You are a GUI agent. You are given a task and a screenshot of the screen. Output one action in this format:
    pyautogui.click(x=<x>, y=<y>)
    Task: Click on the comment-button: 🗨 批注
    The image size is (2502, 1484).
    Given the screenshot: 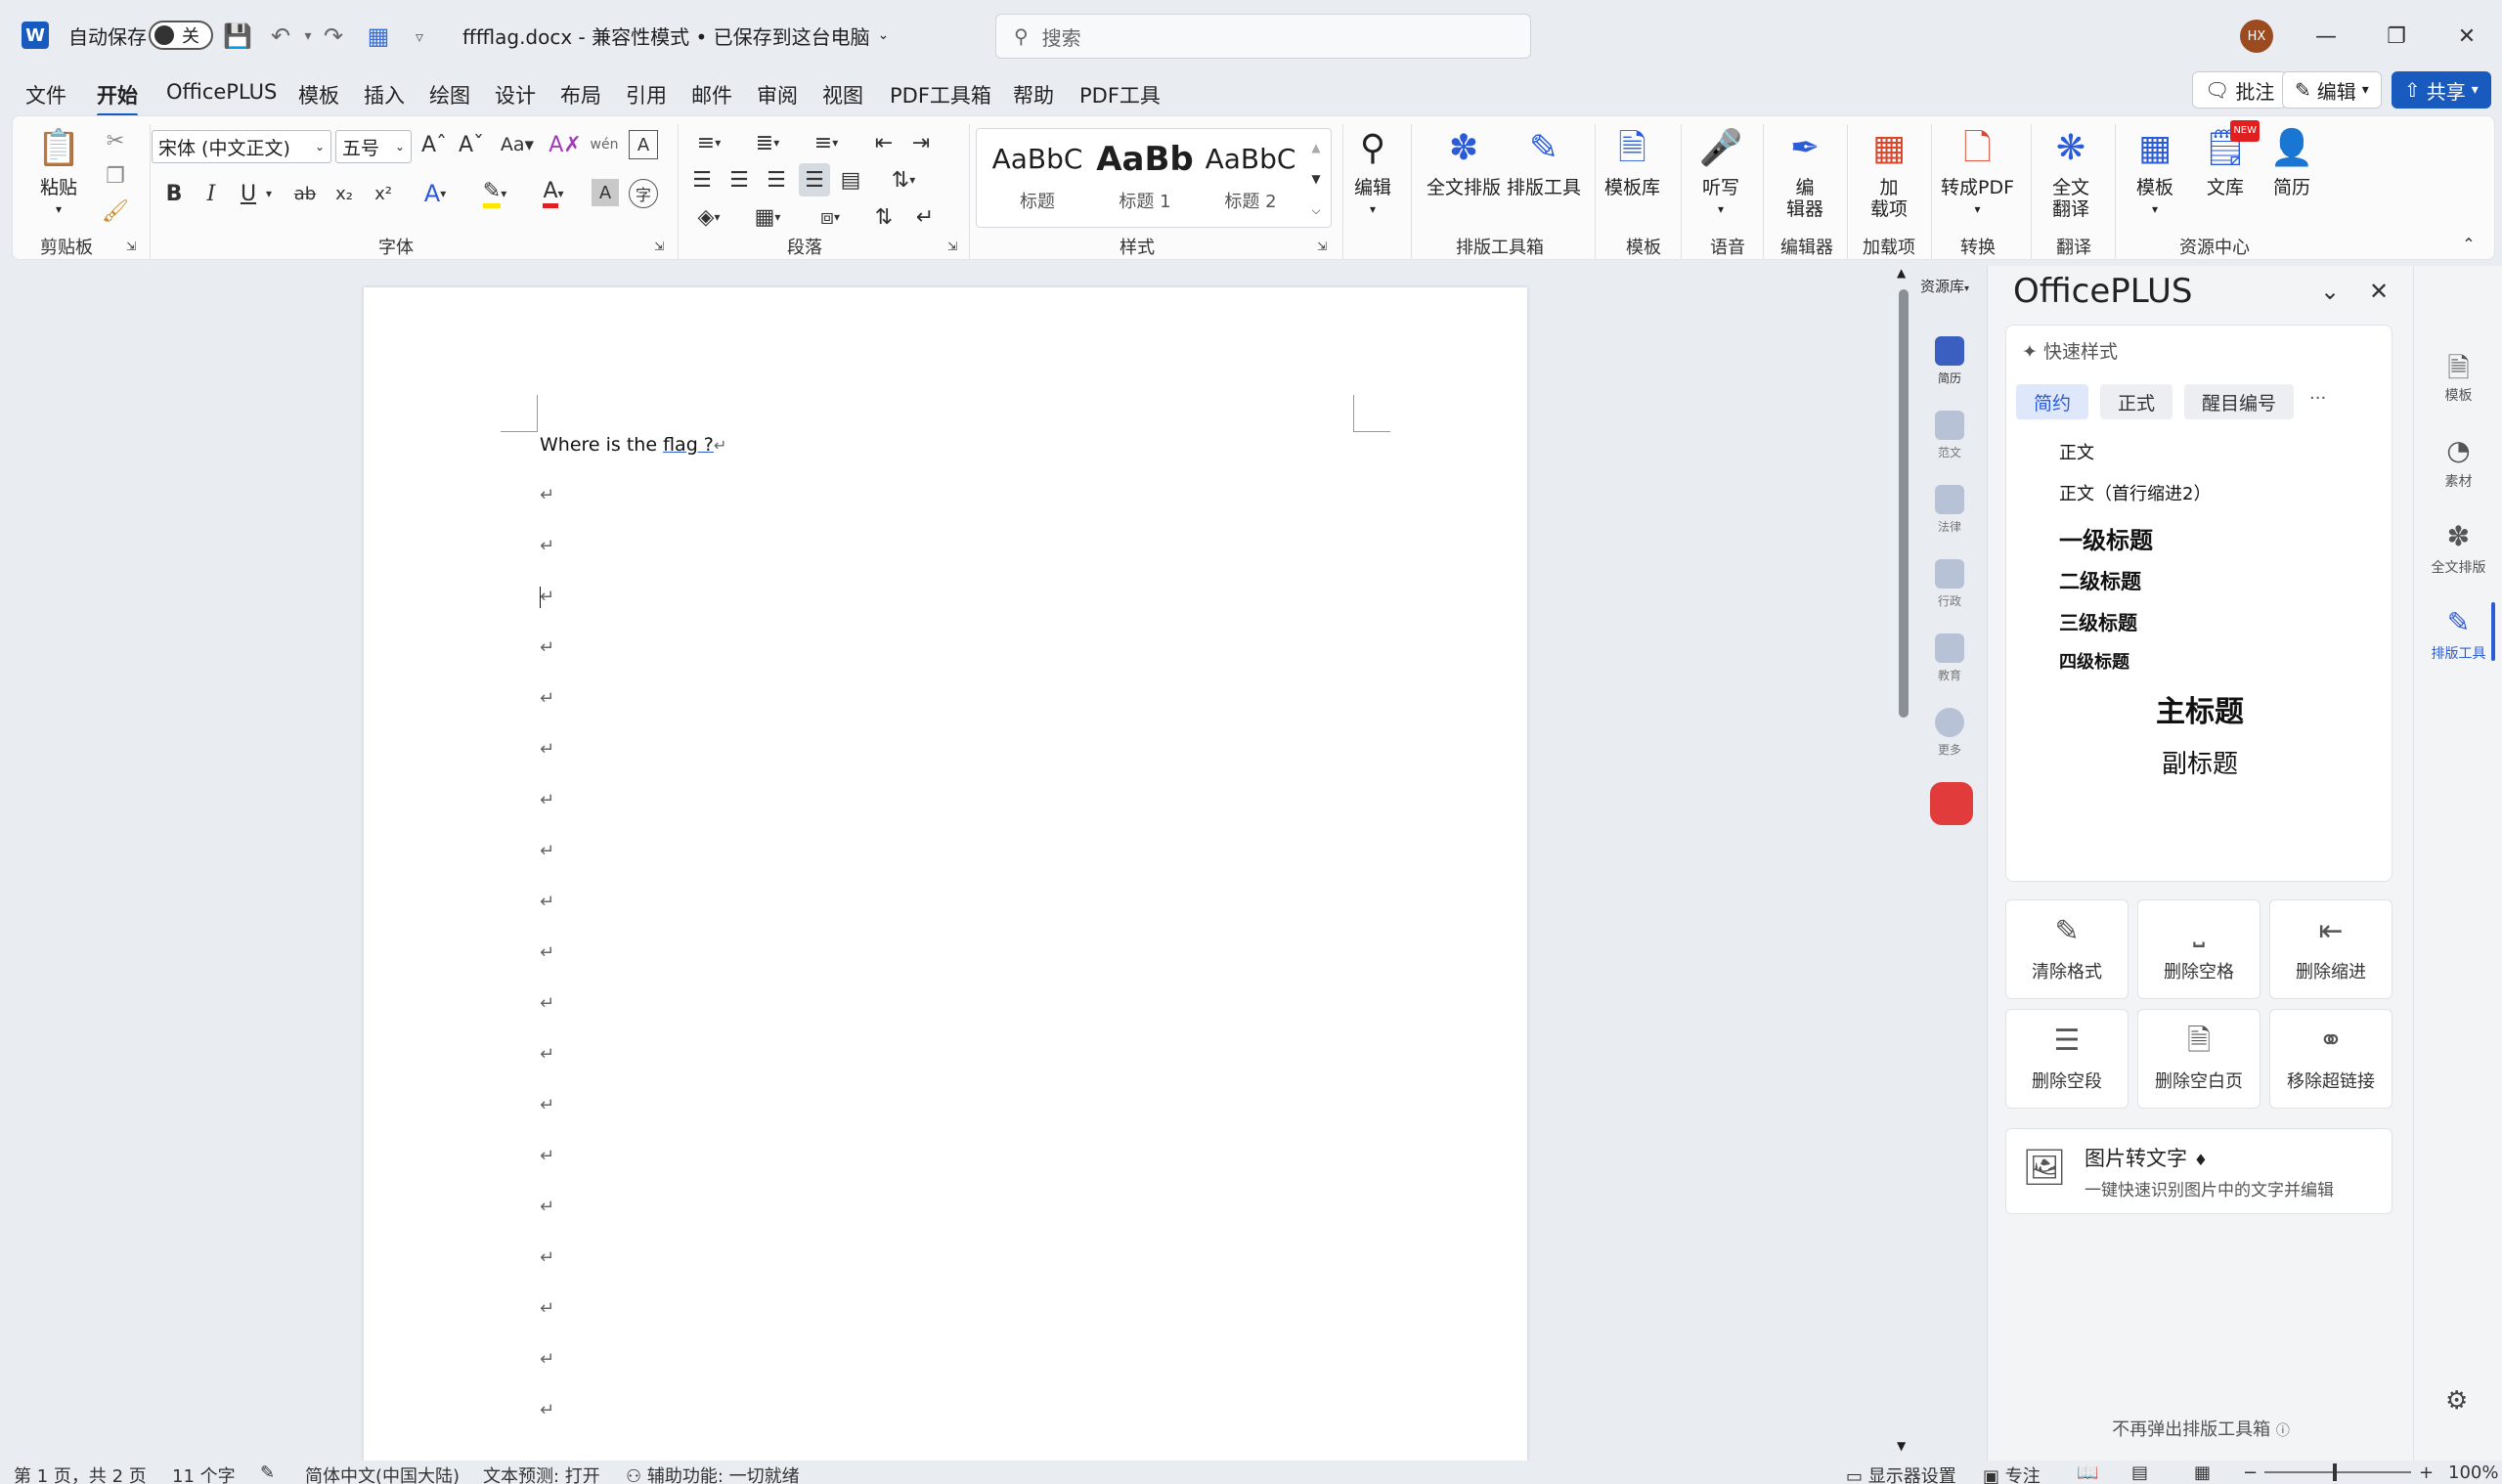 What is the action you would take?
    pyautogui.click(x=2240, y=90)
    